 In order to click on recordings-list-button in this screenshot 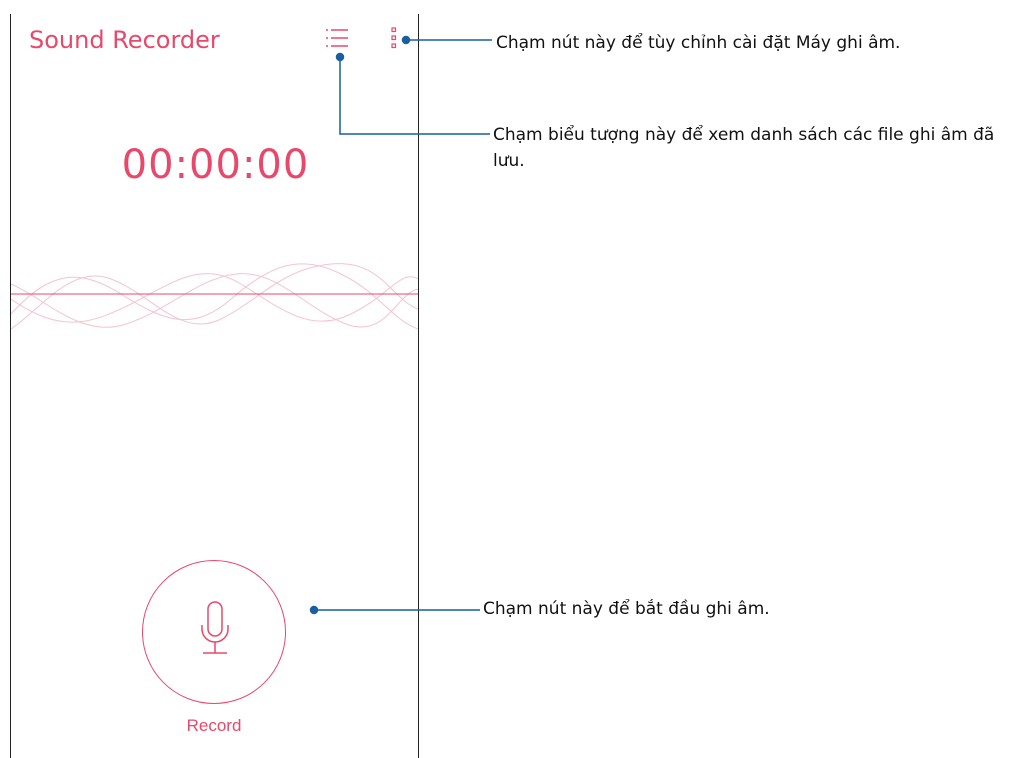, I will do `click(337, 38)`.